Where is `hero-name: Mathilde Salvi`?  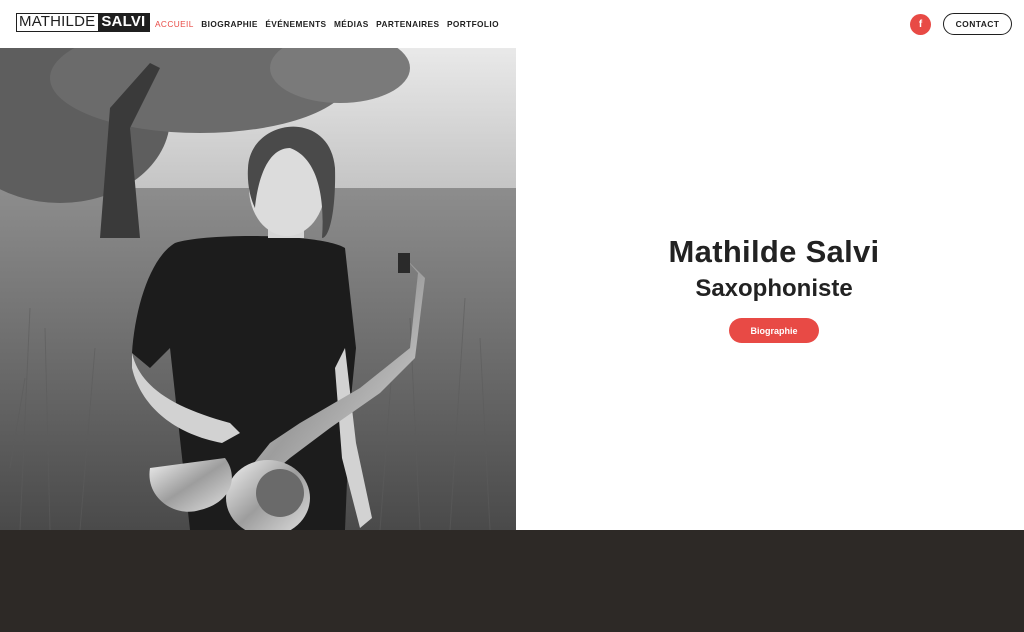
hero-name: Mathilde Salvi is located at coordinates (774, 251).